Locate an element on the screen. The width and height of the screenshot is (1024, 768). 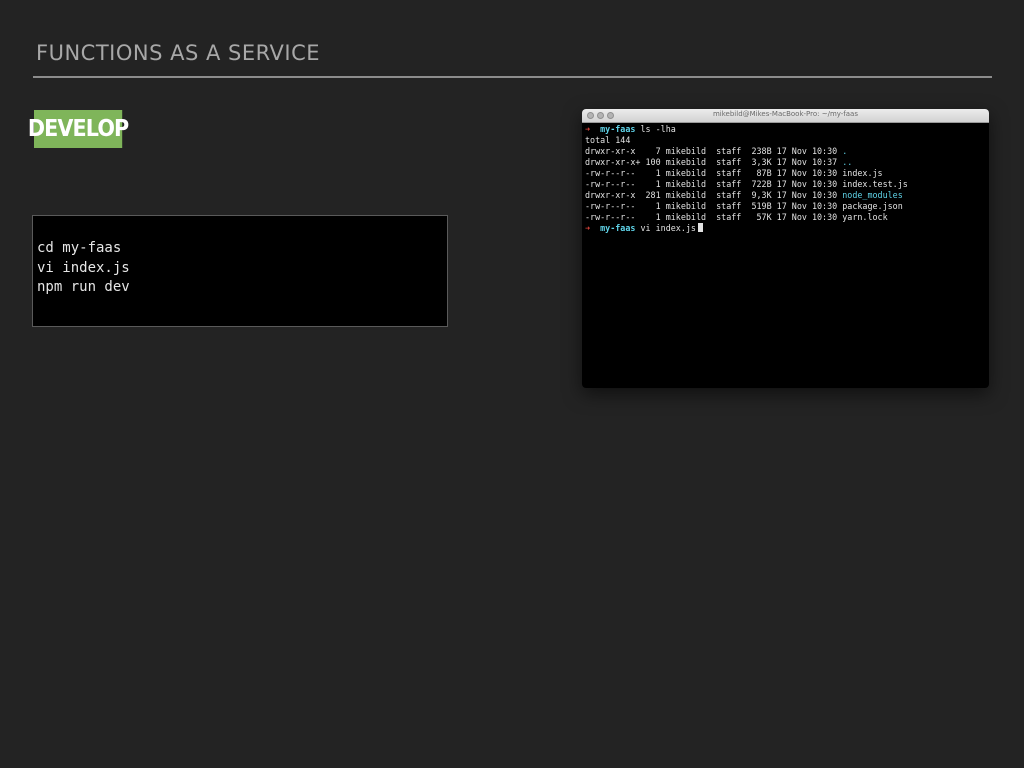
section-badge: DEVELOP is located at coordinates (78, 129).